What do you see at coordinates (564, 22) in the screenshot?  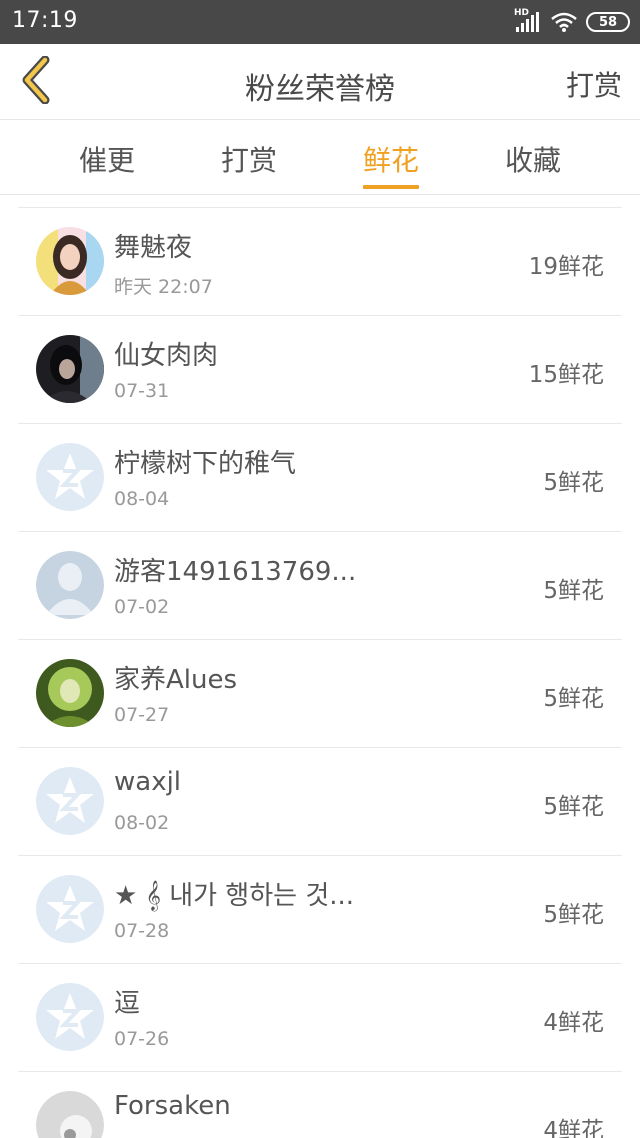 I see `wifi-icon` at bounding box center [564, 22].